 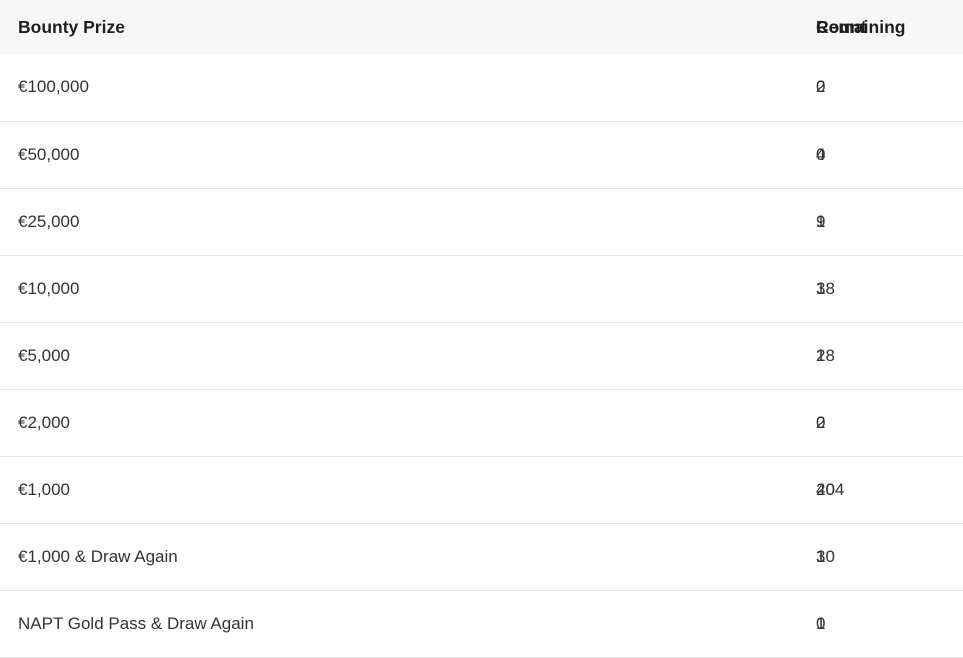 What do you see at coordinates (53, 87) in the screenshot?
I see `cell-bounty-prize: €100,000` at bounding box center [53, 87].